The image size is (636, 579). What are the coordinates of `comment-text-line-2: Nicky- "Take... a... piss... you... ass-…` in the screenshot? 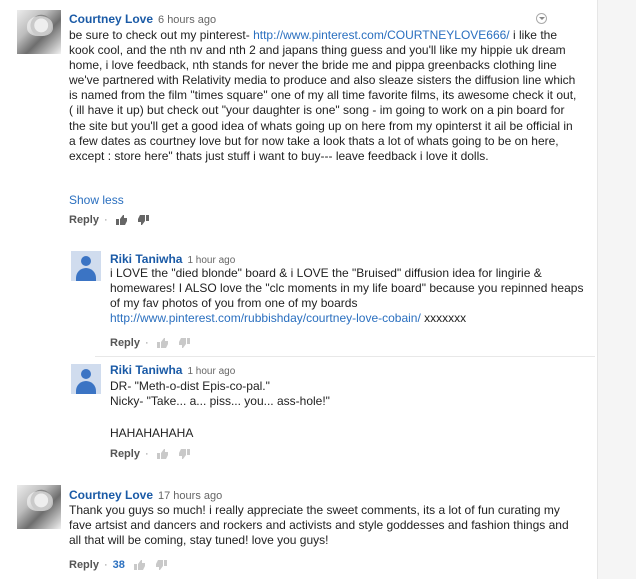 It's located at (220, 401).